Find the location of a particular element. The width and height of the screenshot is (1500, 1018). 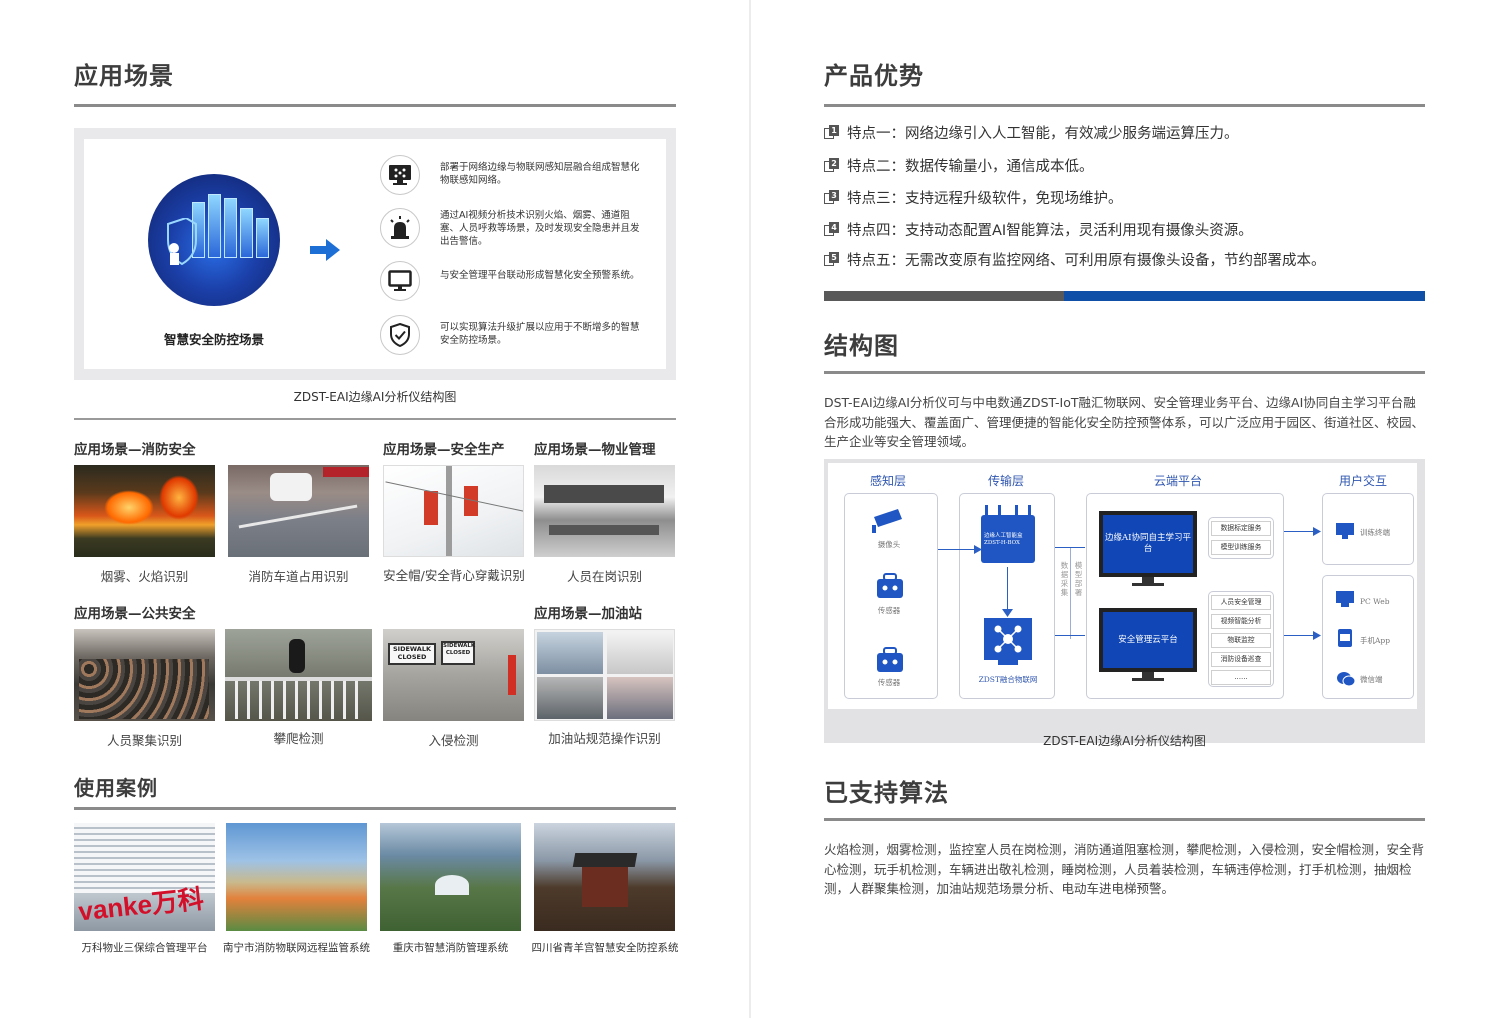

advantage-item-1: 1 特点一：网络边缘引入人工智能，有效减少服务端运算压力。 is located at coordinates (1031, 132).